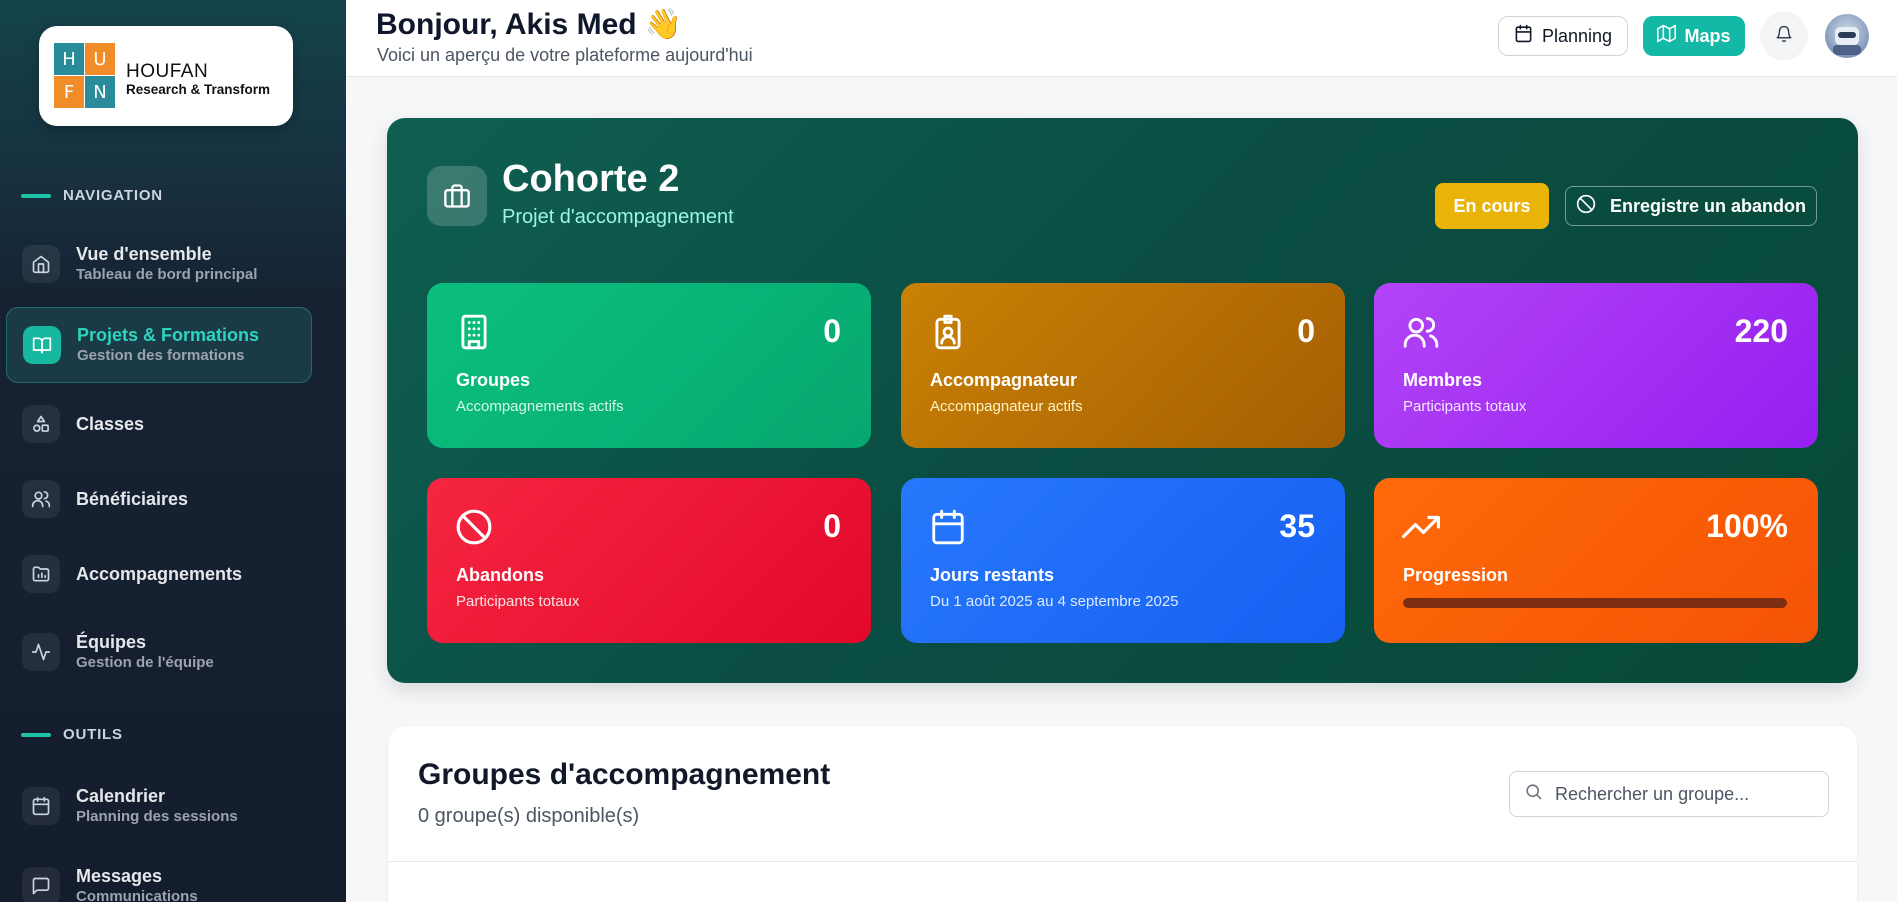 Image resolution: width=1897 pixels, height=902 pixels. What do you see at coordinates (1533, 794) in the screenshot?
I see `search-icon` at bounding box center [1533, 794].